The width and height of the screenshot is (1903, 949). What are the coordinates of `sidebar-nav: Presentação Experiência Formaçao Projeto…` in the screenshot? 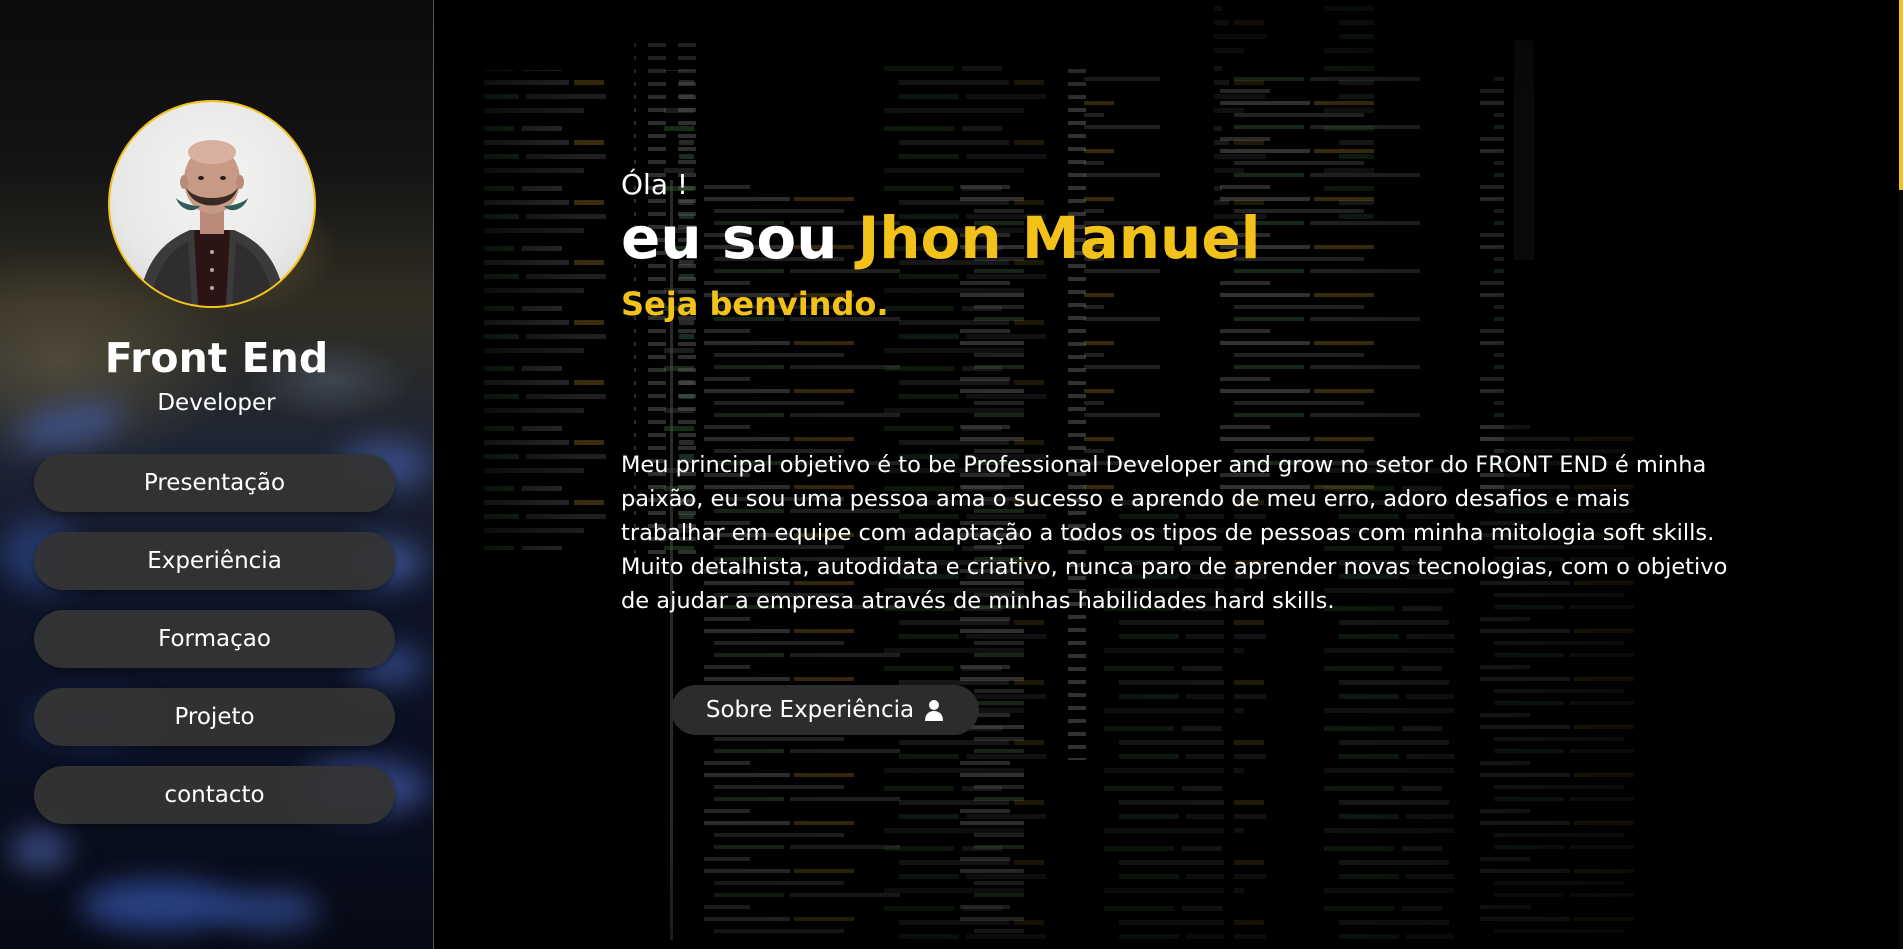 It's located at (214, 649).